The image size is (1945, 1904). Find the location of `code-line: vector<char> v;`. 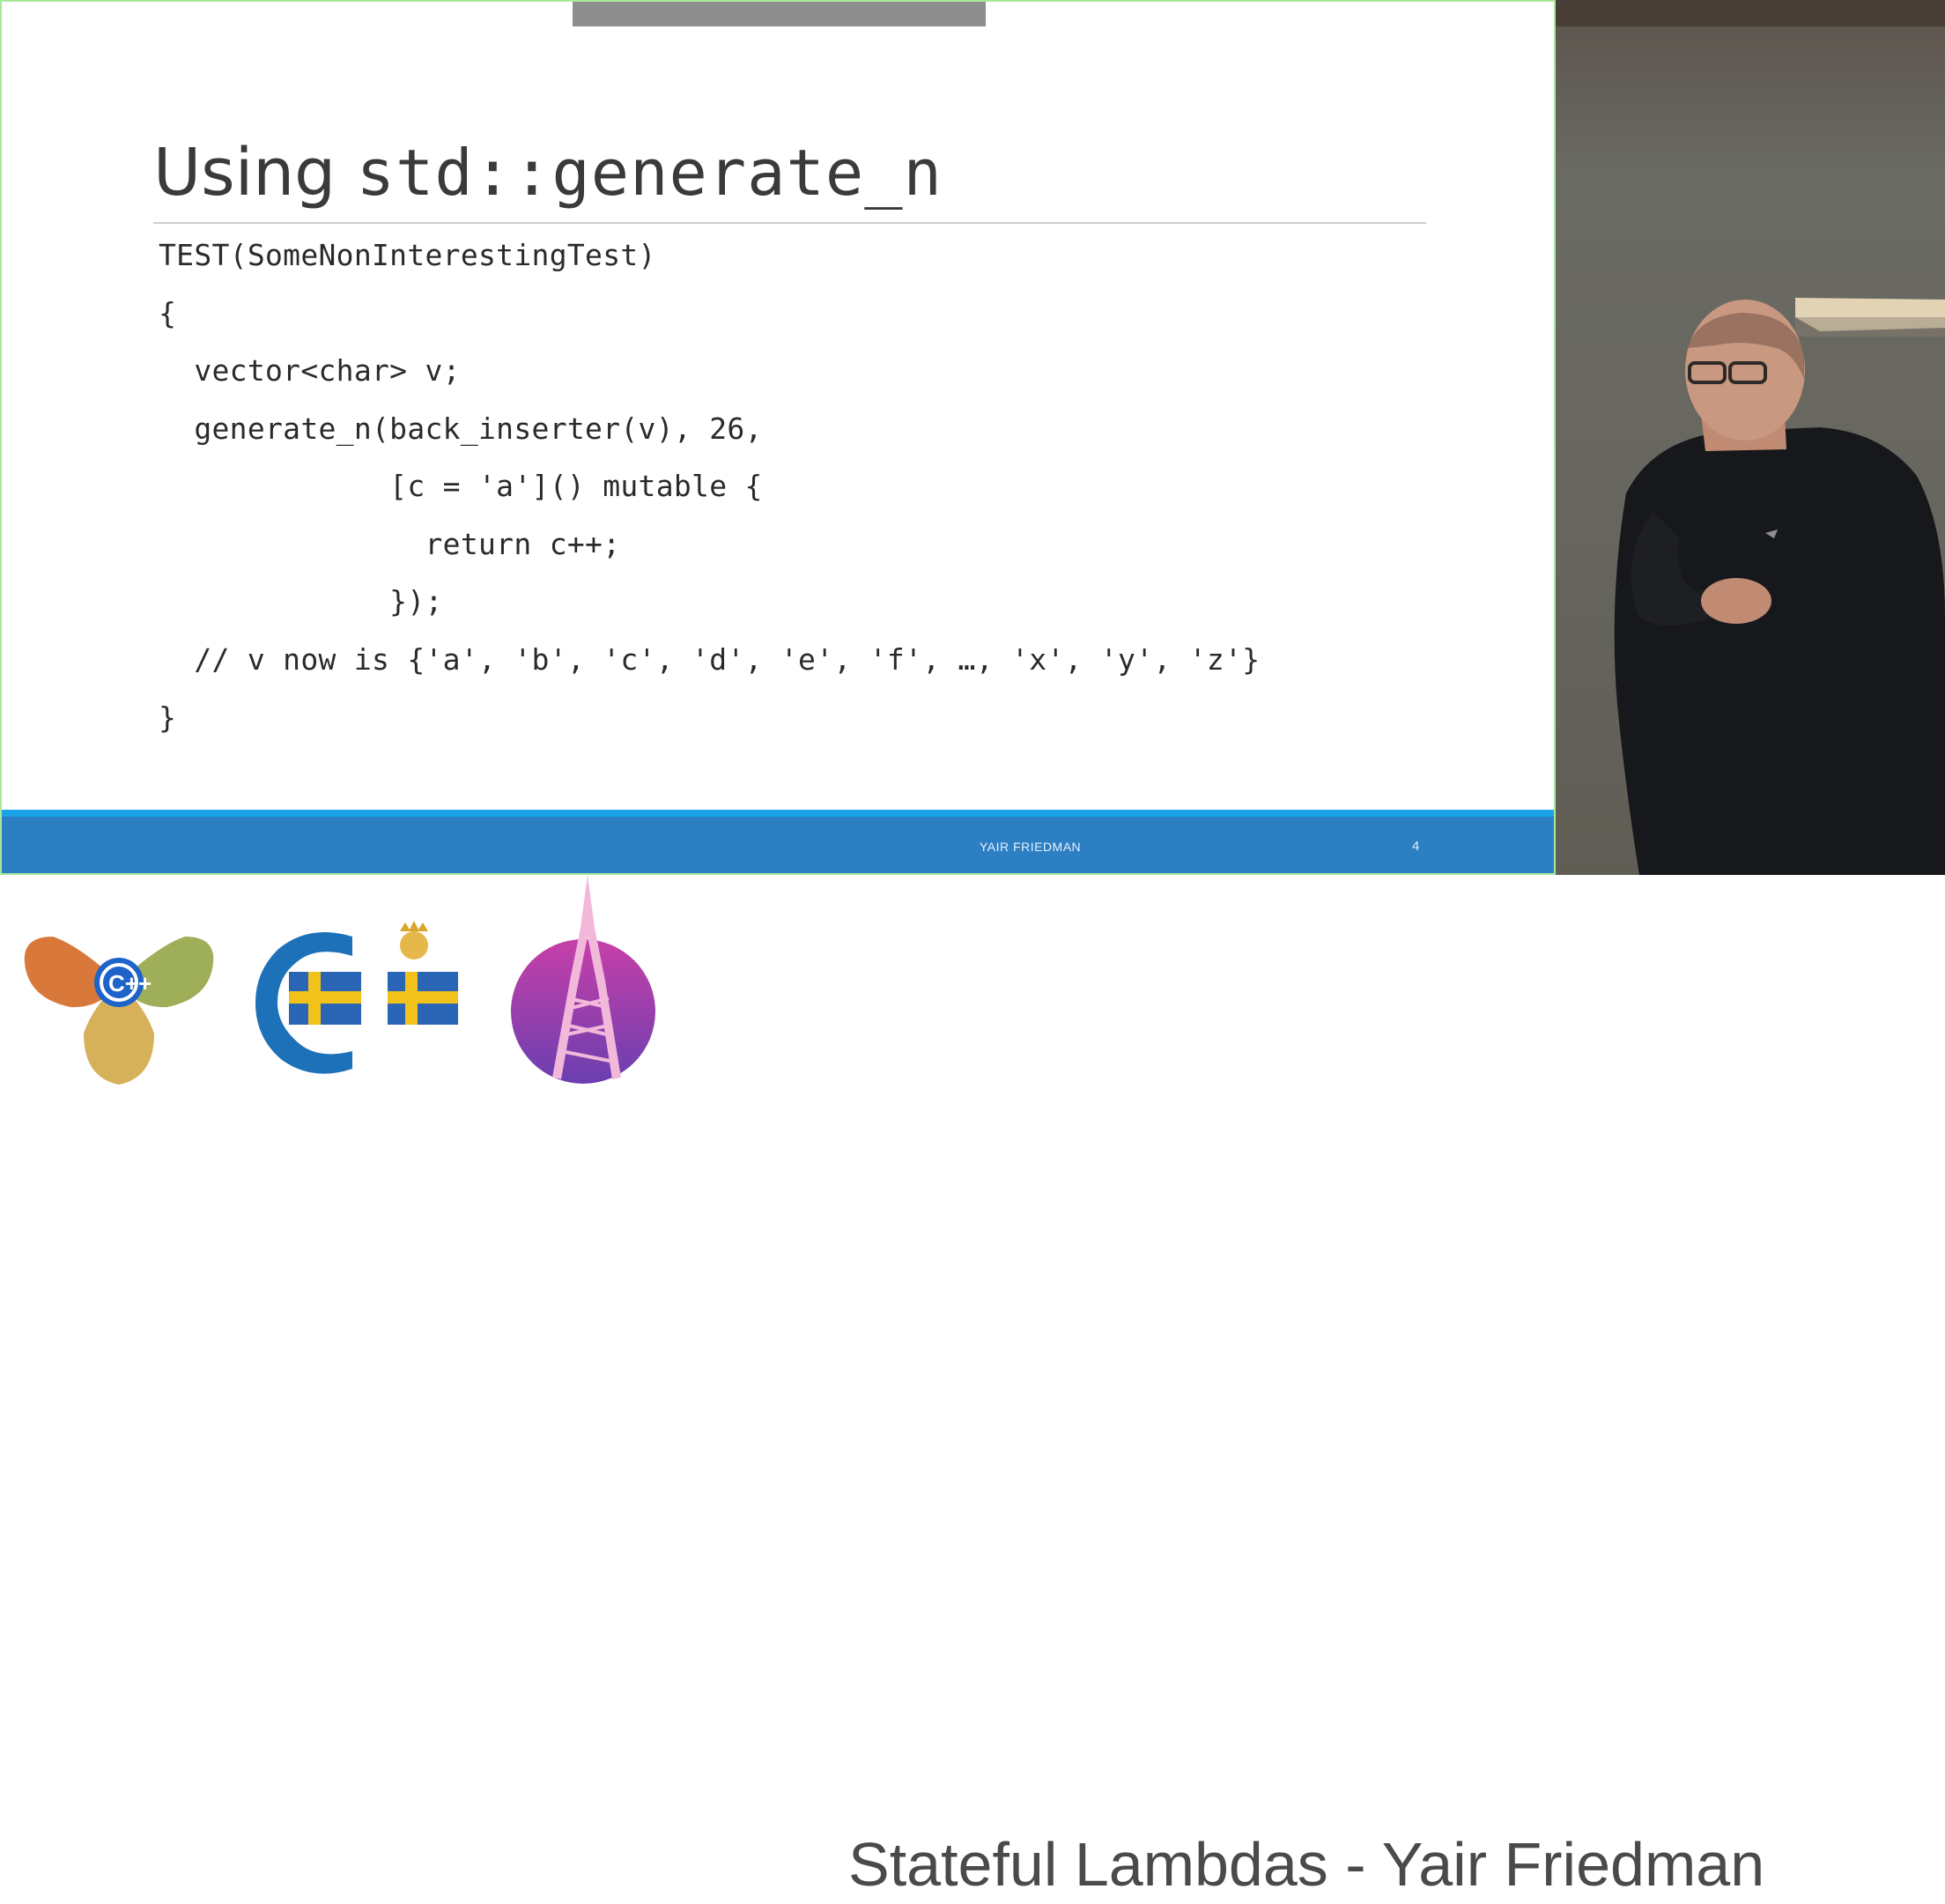

code-line: vector<char> v; is located at coordinates (310, 370).